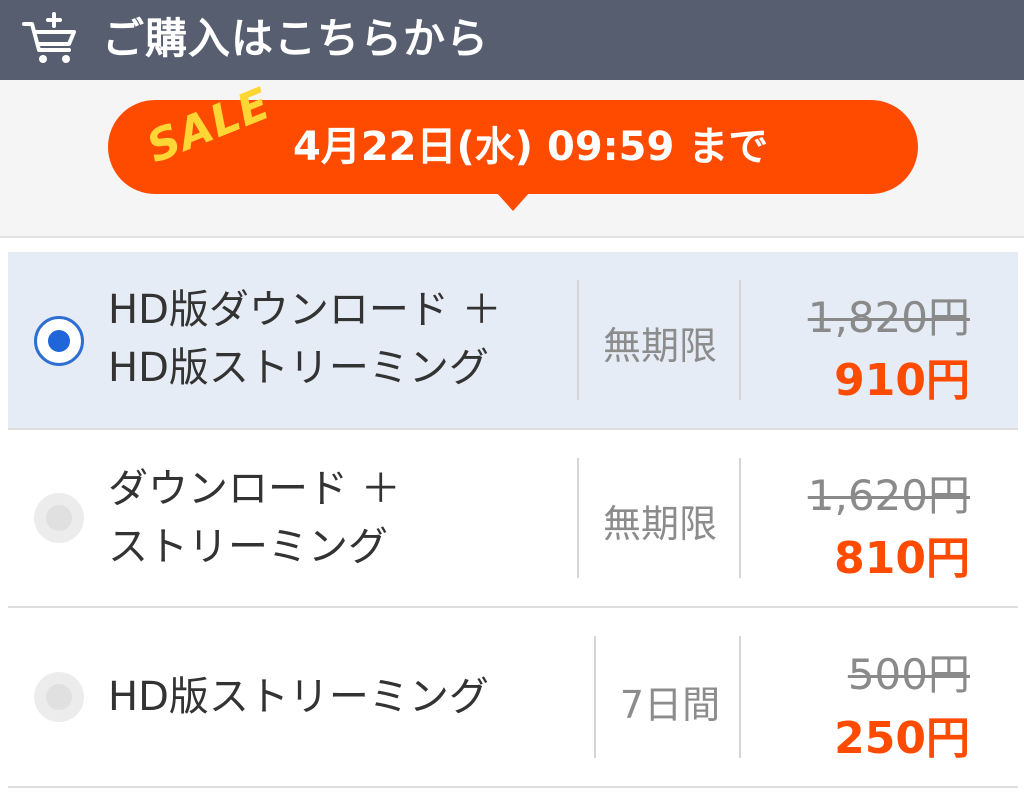  Describe the element at coordinates (902, 380) in the screenshot. I see `sale-price: 910円` at that location.